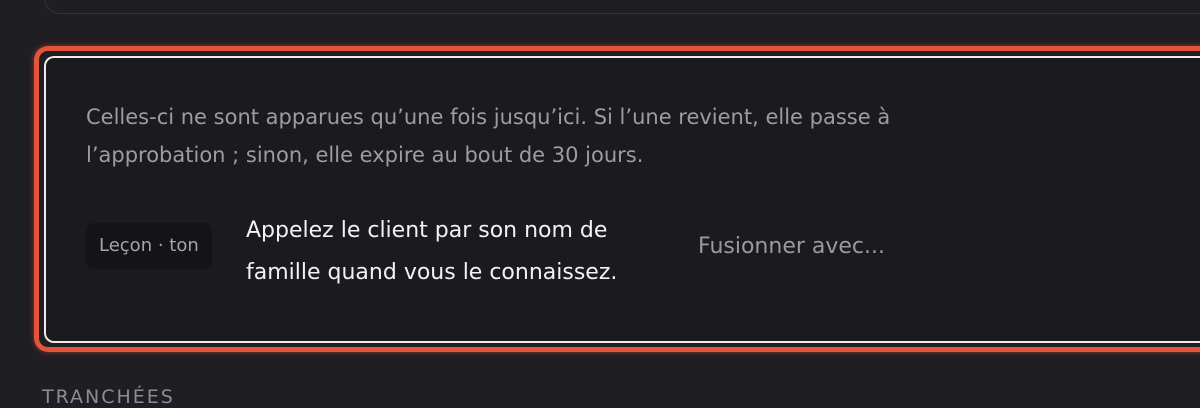 The image size is (1200, 408). Describe the element at coordinates (149, 246) in the screenshot. I see `lesson-category-badge: Leçon · ton` at that location.